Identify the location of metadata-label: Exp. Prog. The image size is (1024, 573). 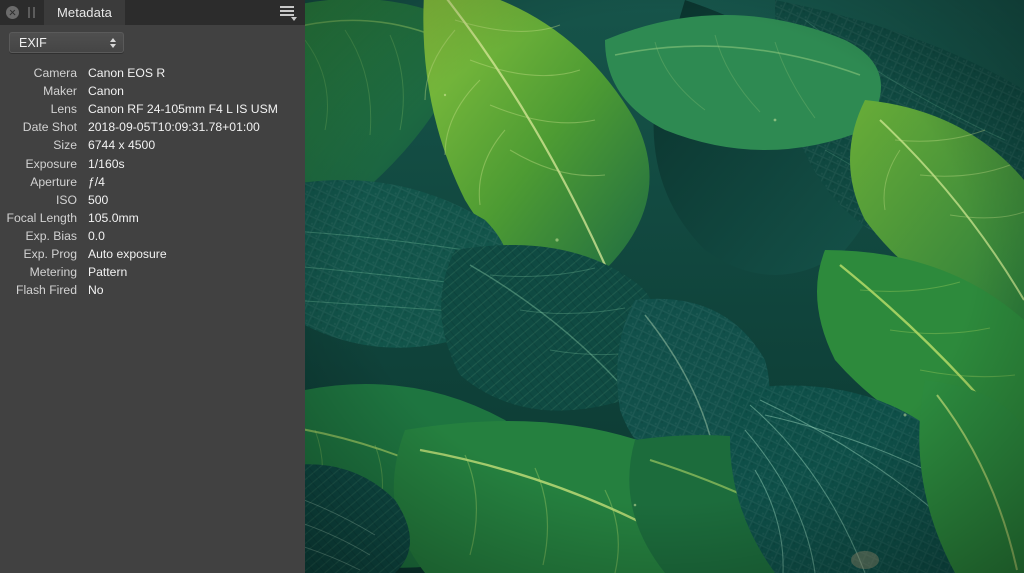
(50, 253).